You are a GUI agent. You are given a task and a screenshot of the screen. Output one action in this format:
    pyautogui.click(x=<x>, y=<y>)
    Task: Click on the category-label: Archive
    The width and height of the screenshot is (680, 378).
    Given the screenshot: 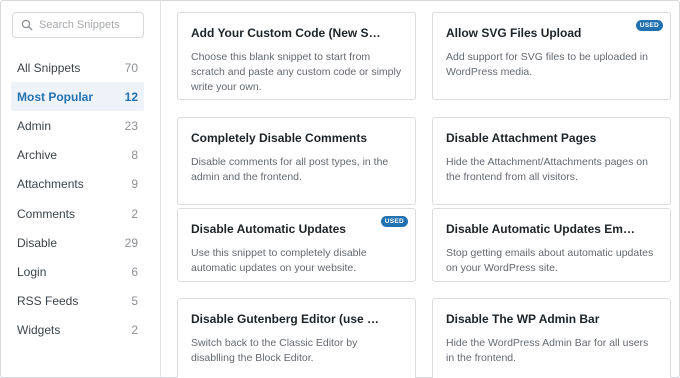 What is the action you would take?
    pyautogui.click(x=37, y=155)
    